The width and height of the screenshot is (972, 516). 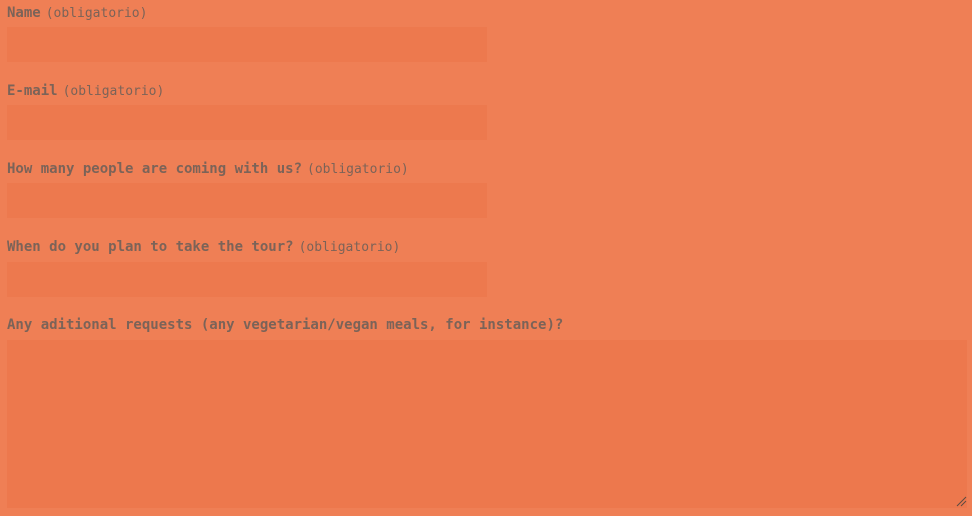 I want to click on email-required-hint: (obligatorio), so click(x=113, y=91).